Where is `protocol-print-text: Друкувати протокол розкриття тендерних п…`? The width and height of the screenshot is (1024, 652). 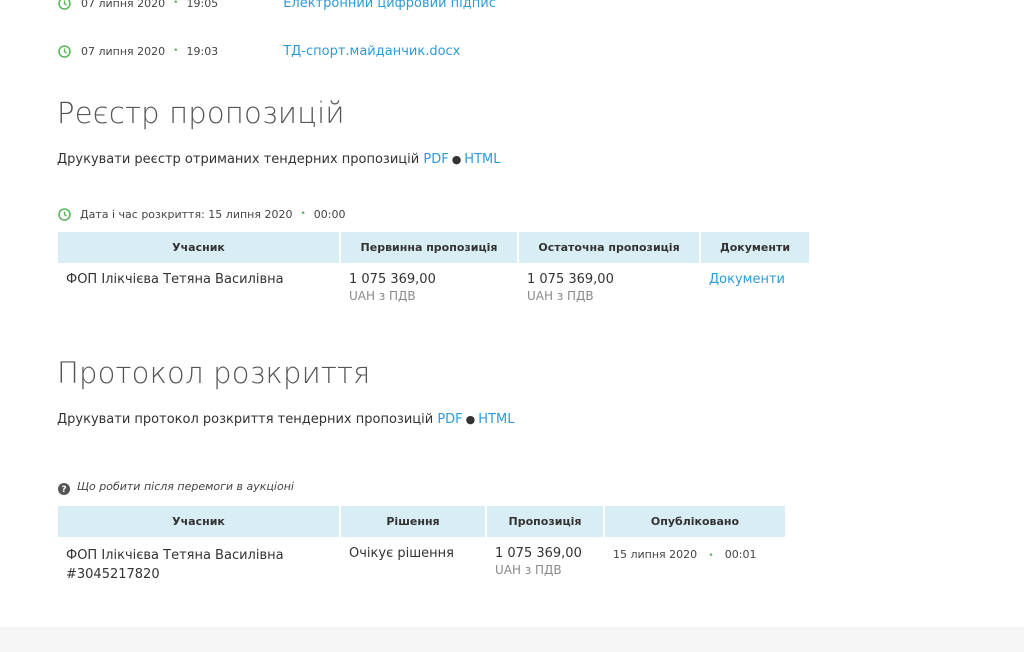
protocol-print-text: Друкувати протокол розкриття тендерних п… is located at coordinates (245, 419).